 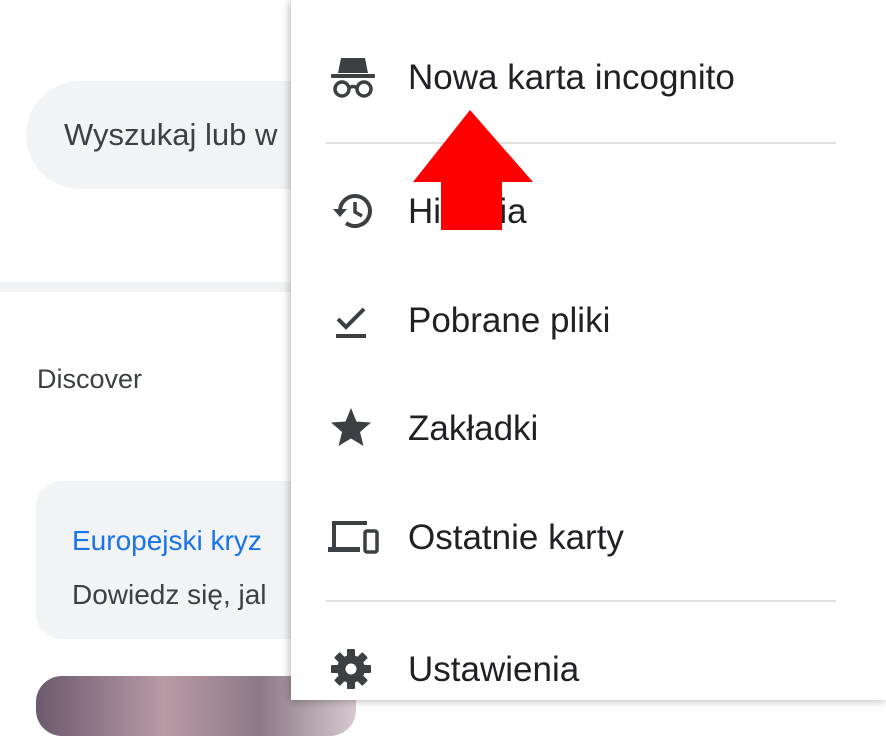 I want to click on devices-icon, so click(x=353, y=537).